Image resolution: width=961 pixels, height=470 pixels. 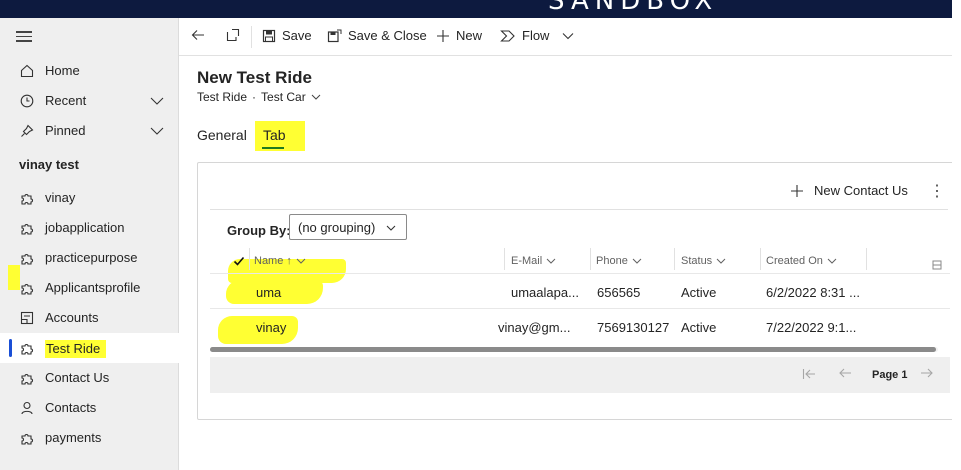 I want to click on sidebar-item-pinned: Pinned, so click(x=89, y=131).